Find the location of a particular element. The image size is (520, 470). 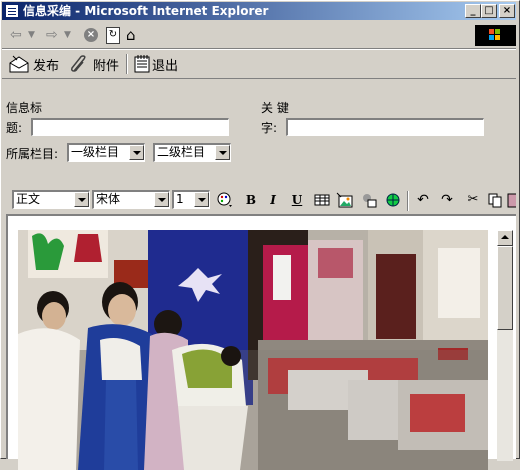

insert-image-icon is located at coordinates (345, 200).